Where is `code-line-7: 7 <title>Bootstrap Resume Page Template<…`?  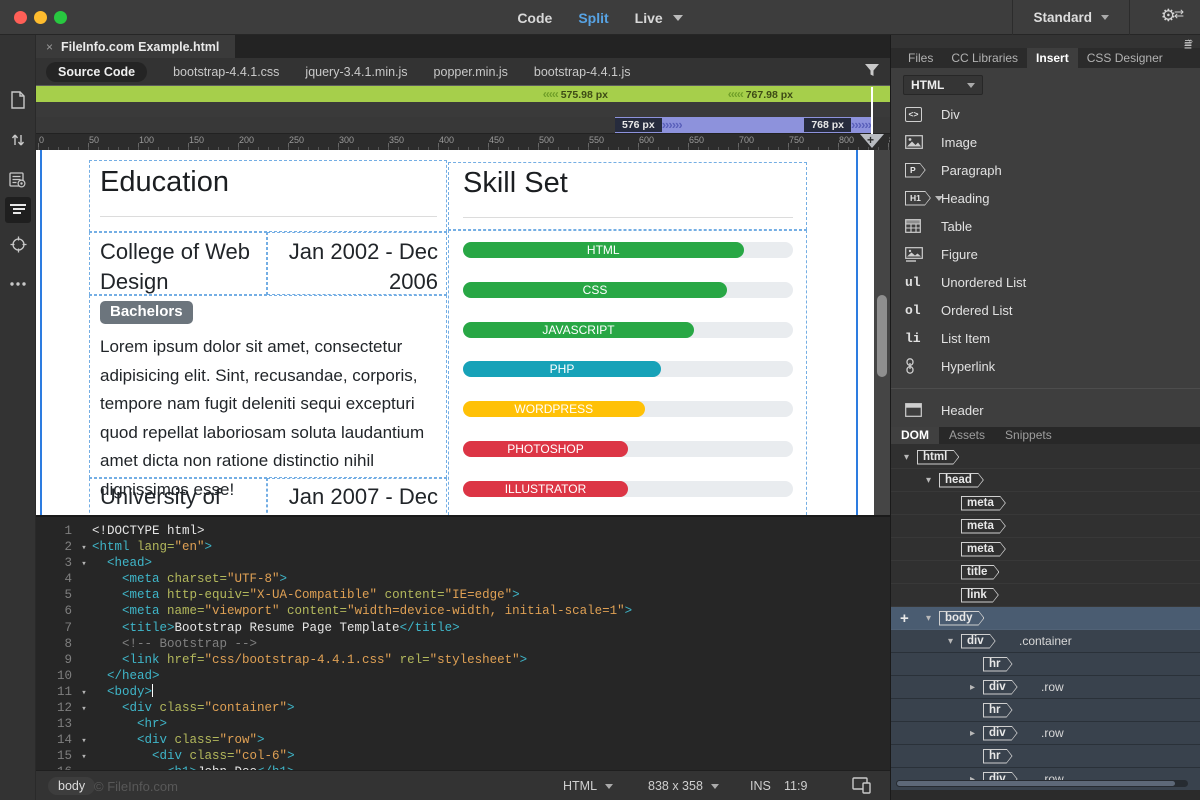 code-line-7: 7 <title>Bootstrap Resume Page Template<… is located at coordinates (463, 628).